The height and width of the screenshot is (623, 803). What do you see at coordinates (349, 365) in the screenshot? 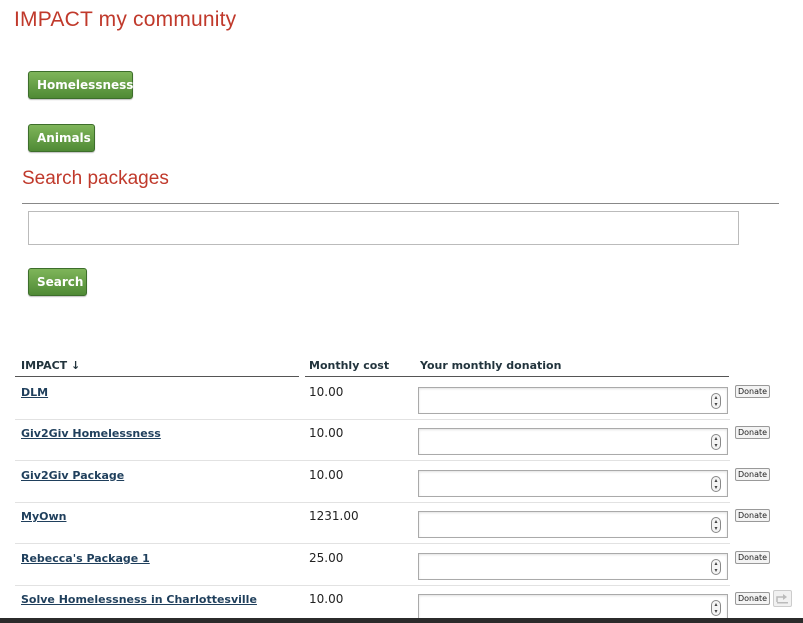
I see `column-header-monthly-cost: Monthly cost` at bounding box center [349, 365].